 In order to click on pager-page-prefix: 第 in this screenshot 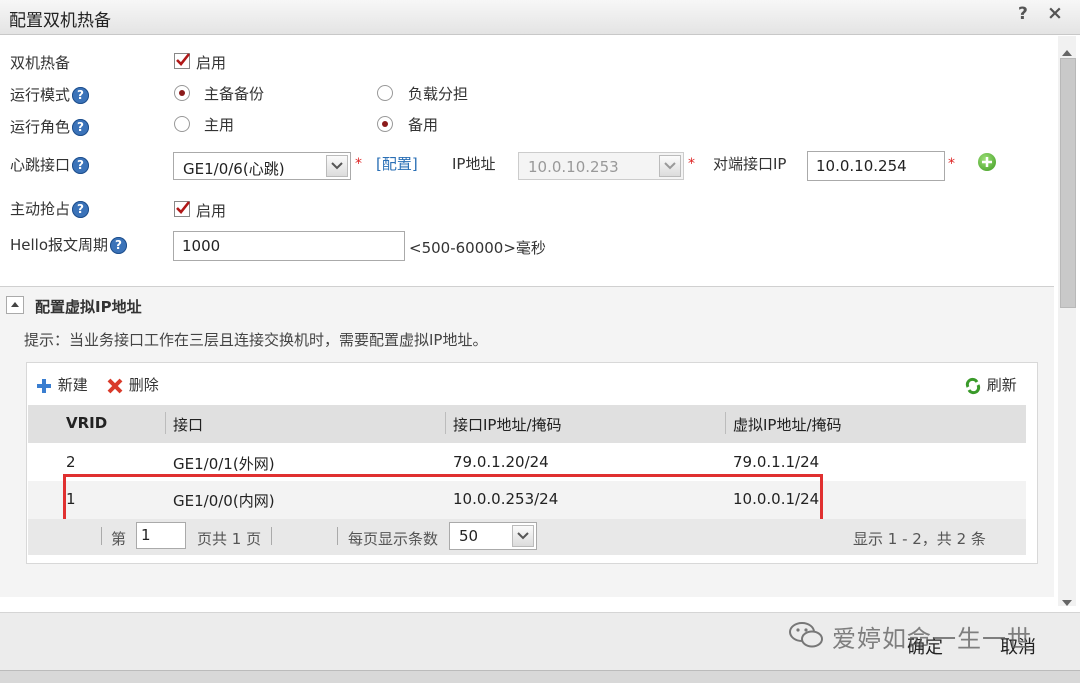, I will do `click(119, 539)`.